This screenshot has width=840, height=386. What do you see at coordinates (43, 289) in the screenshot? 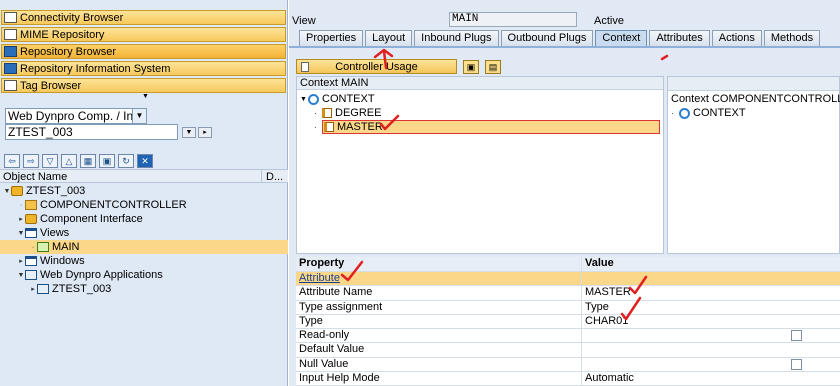
I see `application-icon` at bounding box center [43, 289].